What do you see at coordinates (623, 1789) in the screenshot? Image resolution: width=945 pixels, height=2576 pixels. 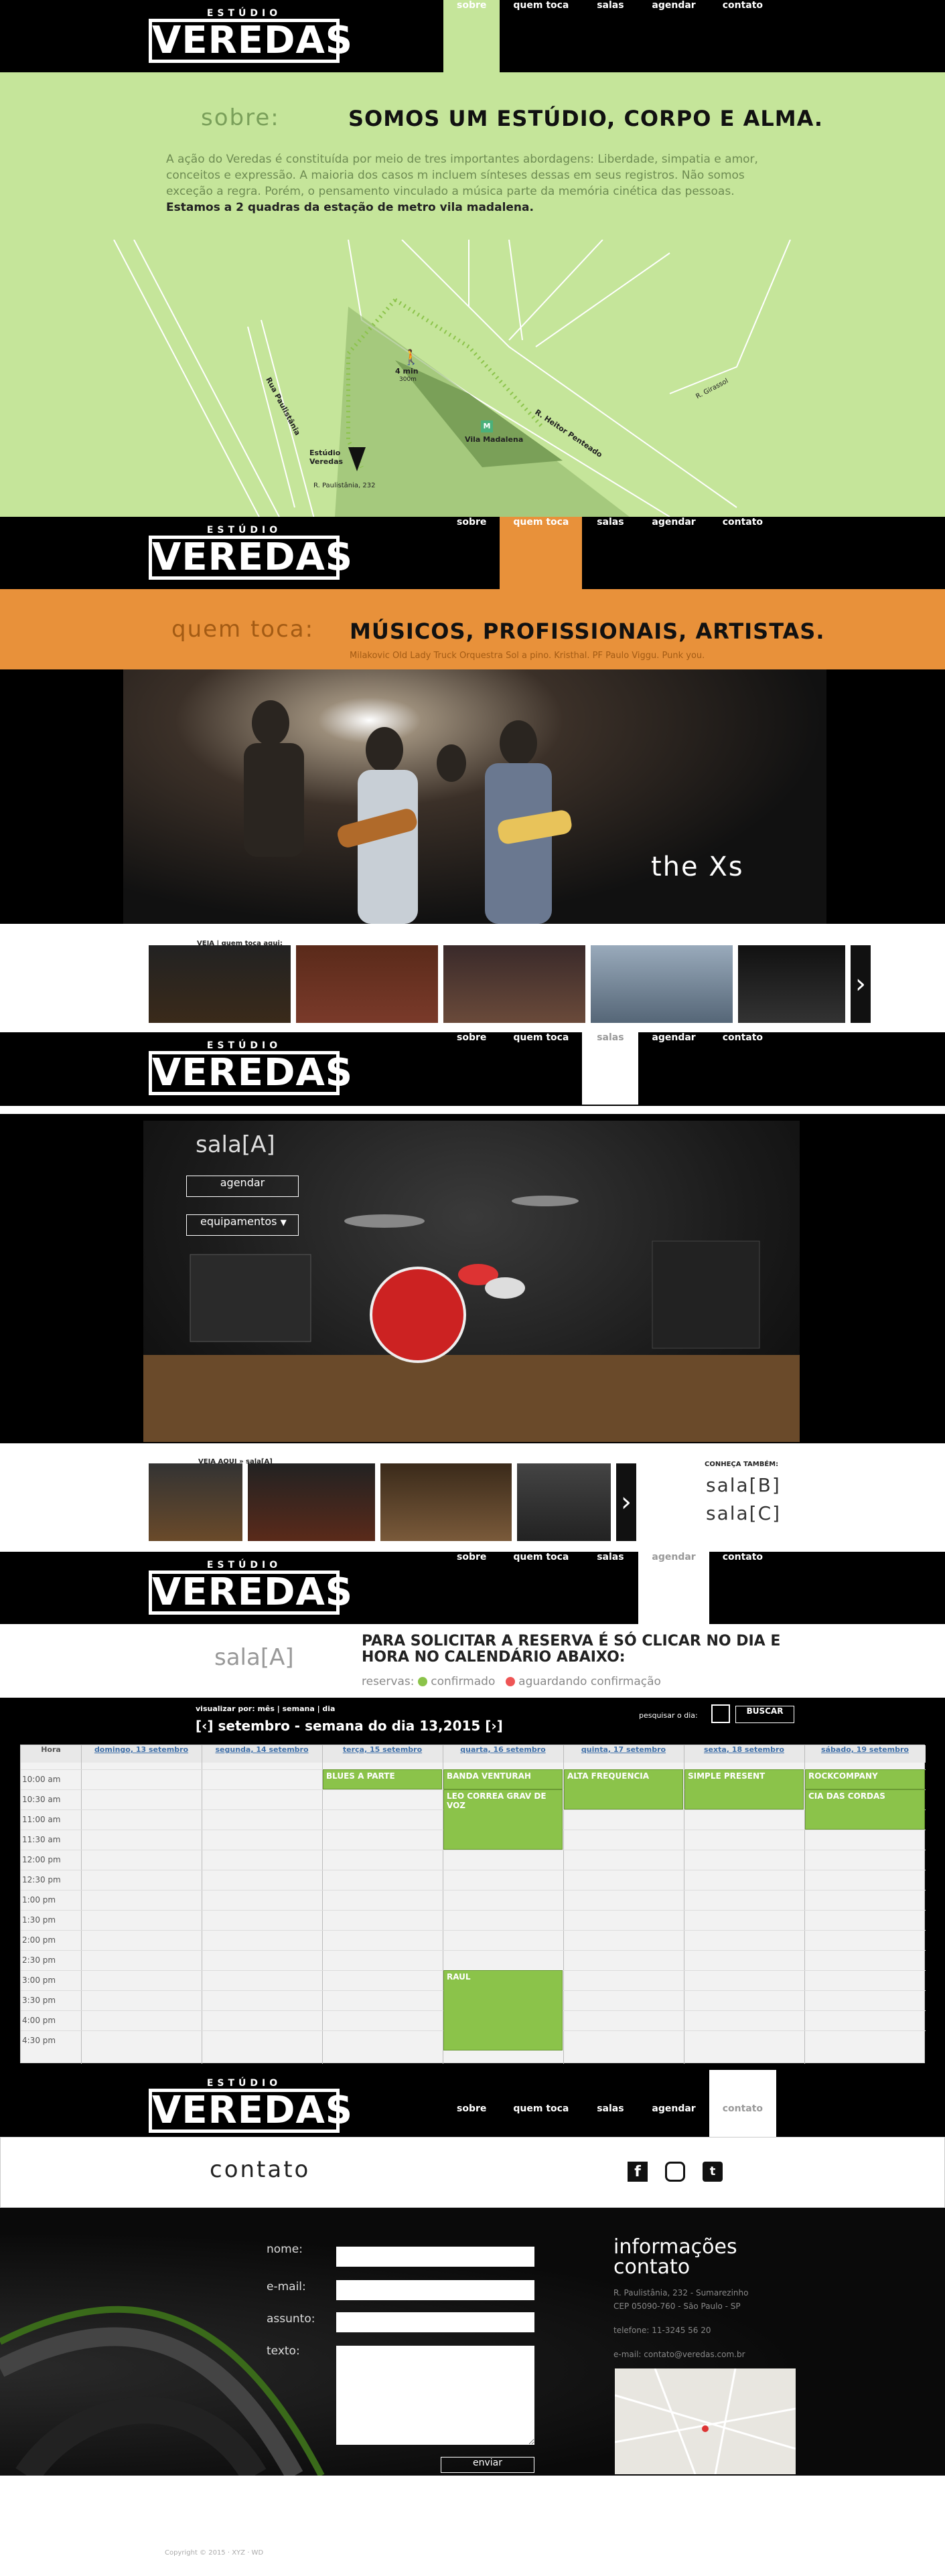 I see `booking-event: ALTA FREQUENCIA` at bounding box center [623, 1789].